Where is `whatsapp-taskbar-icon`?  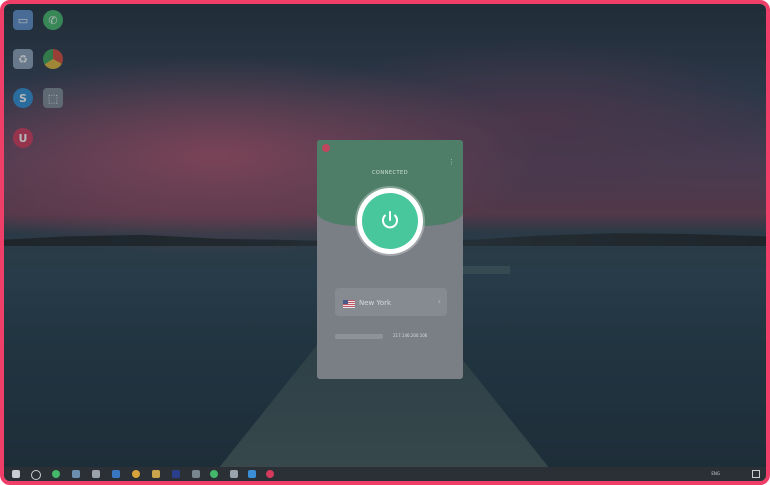 whatsapp-taskbar-icon is located at coordinates (214, 474).